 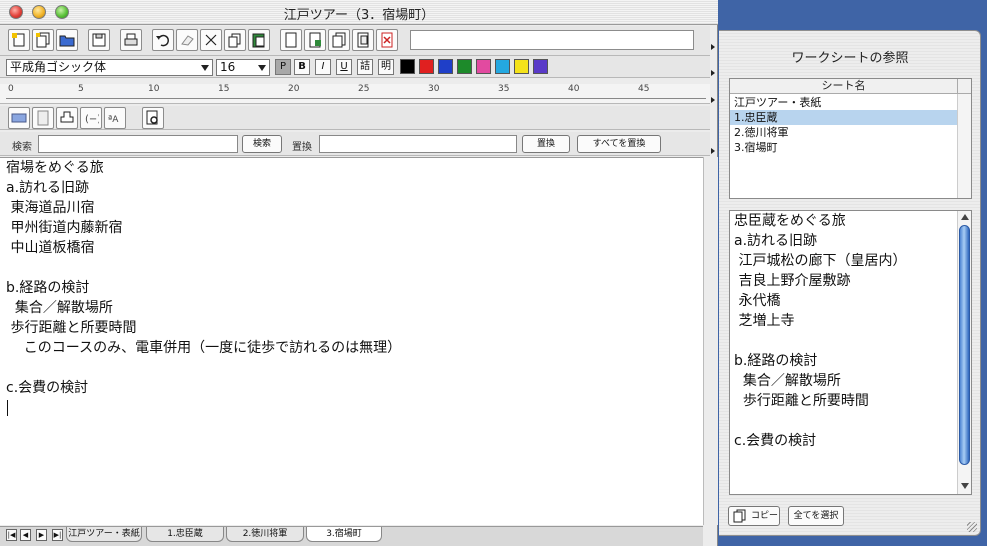 What do you see at coordinates (355, 94) in the screenshot?
I see `ruler: 0 5 10 15 20 25 30 35 40 45` at bounding box center [355, 94].